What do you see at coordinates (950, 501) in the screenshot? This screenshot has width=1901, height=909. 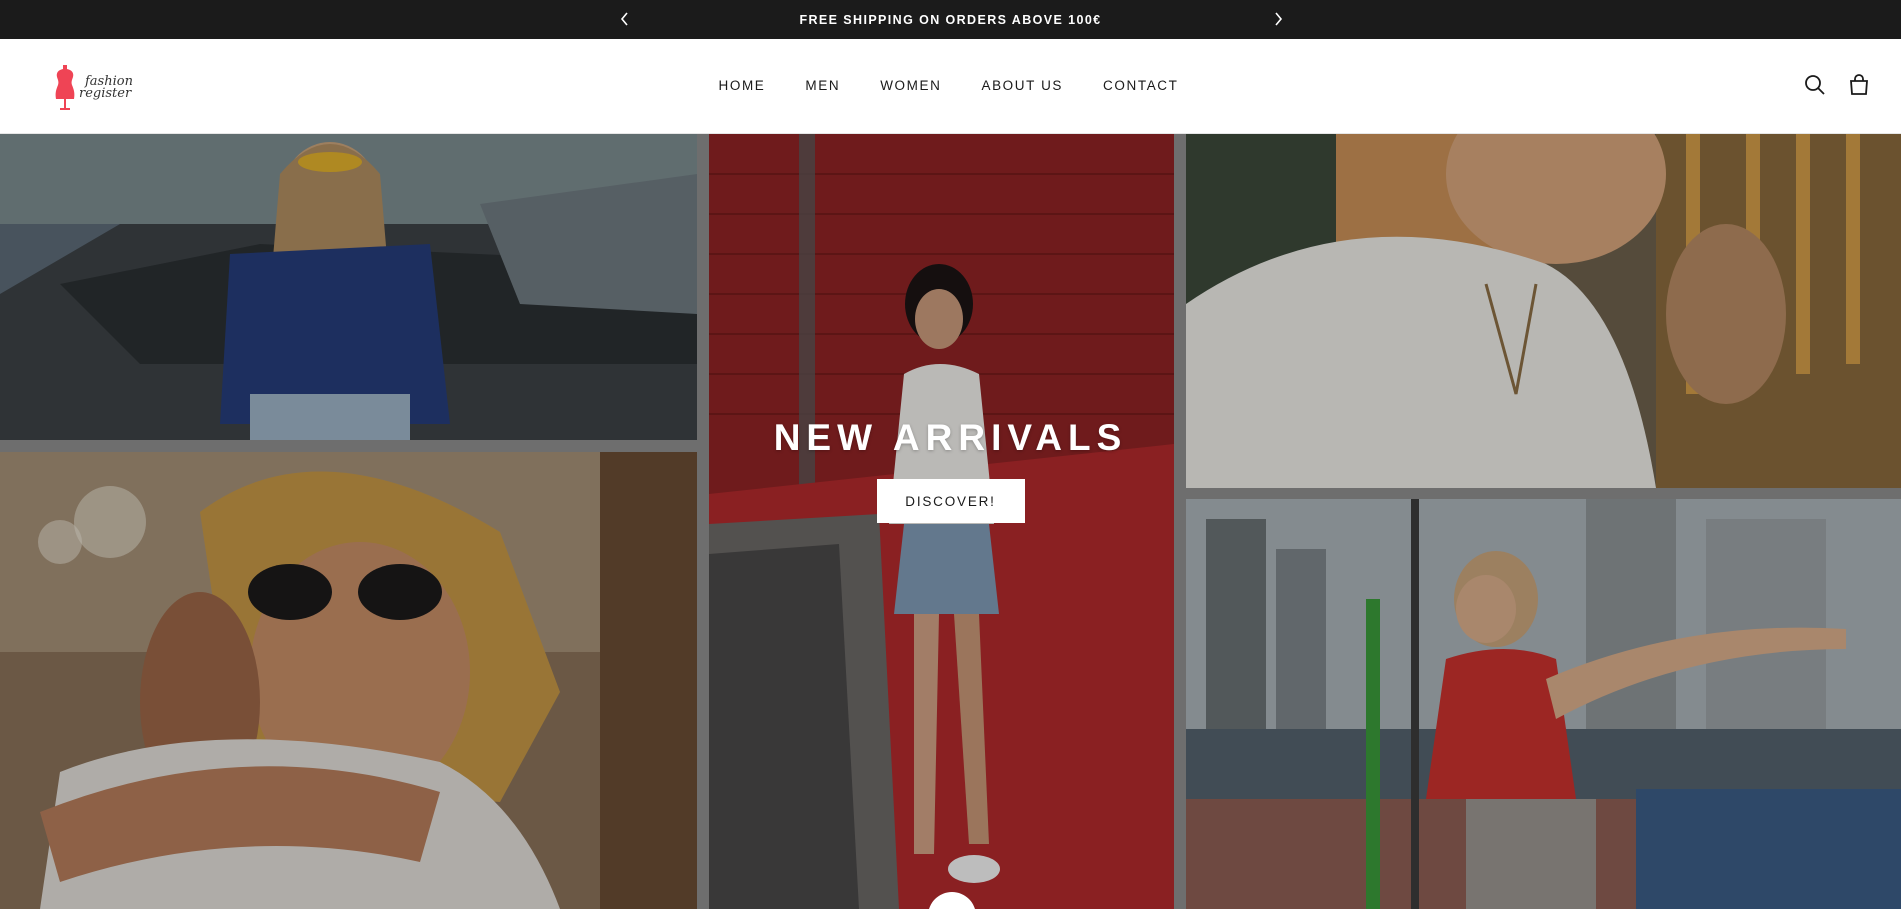 I see `discover-button: DISCOVER!` at bounding box center [950, 501].